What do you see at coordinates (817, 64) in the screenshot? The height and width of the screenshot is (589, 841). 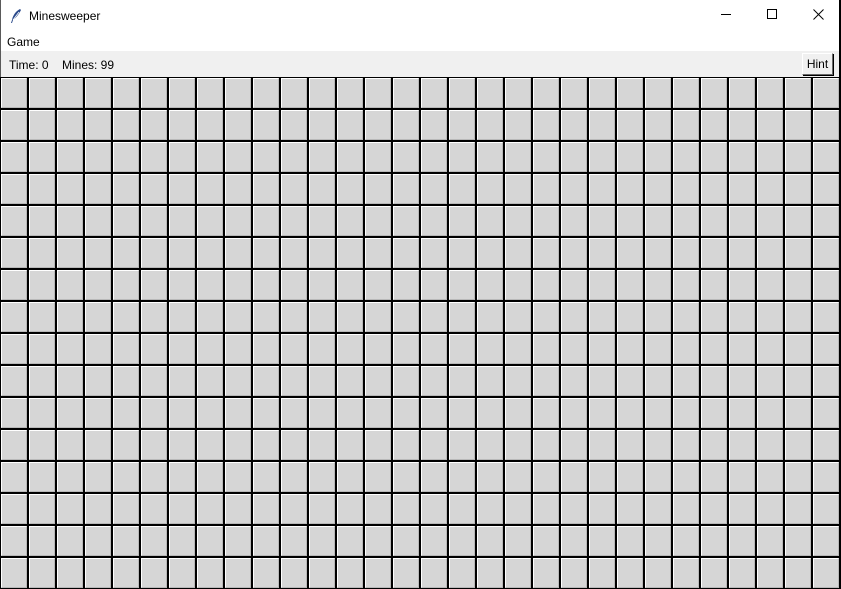 I see `hint-button: Hint` at bounding box center [817, 64].